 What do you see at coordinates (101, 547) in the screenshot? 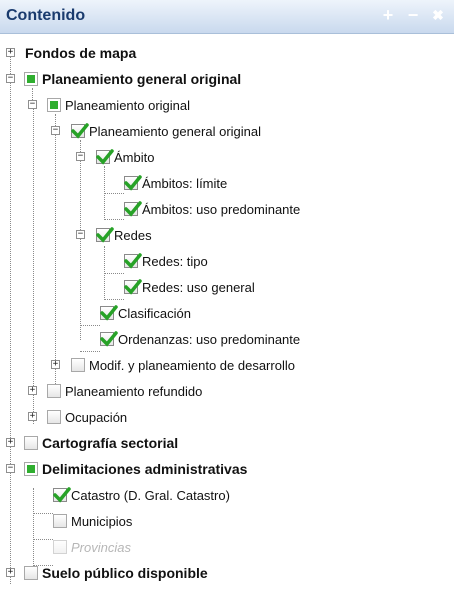
I see `node-label: Provincias` at bounding box center [101, 547].